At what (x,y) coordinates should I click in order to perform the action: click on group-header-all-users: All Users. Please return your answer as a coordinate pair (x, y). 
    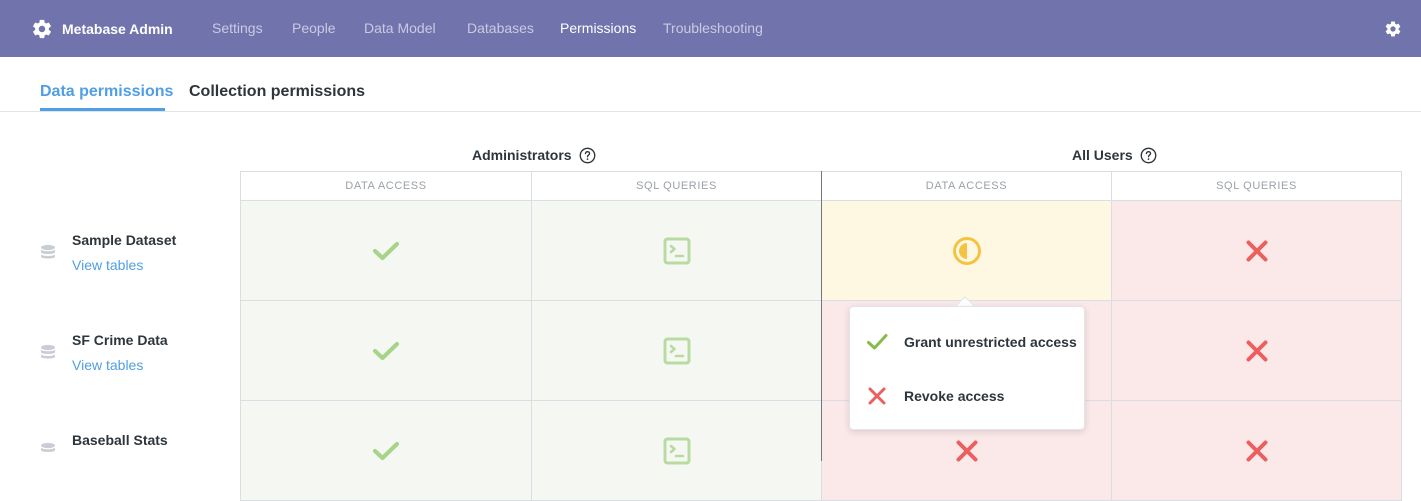
    Looking at the image, I should click on (1114, 155).